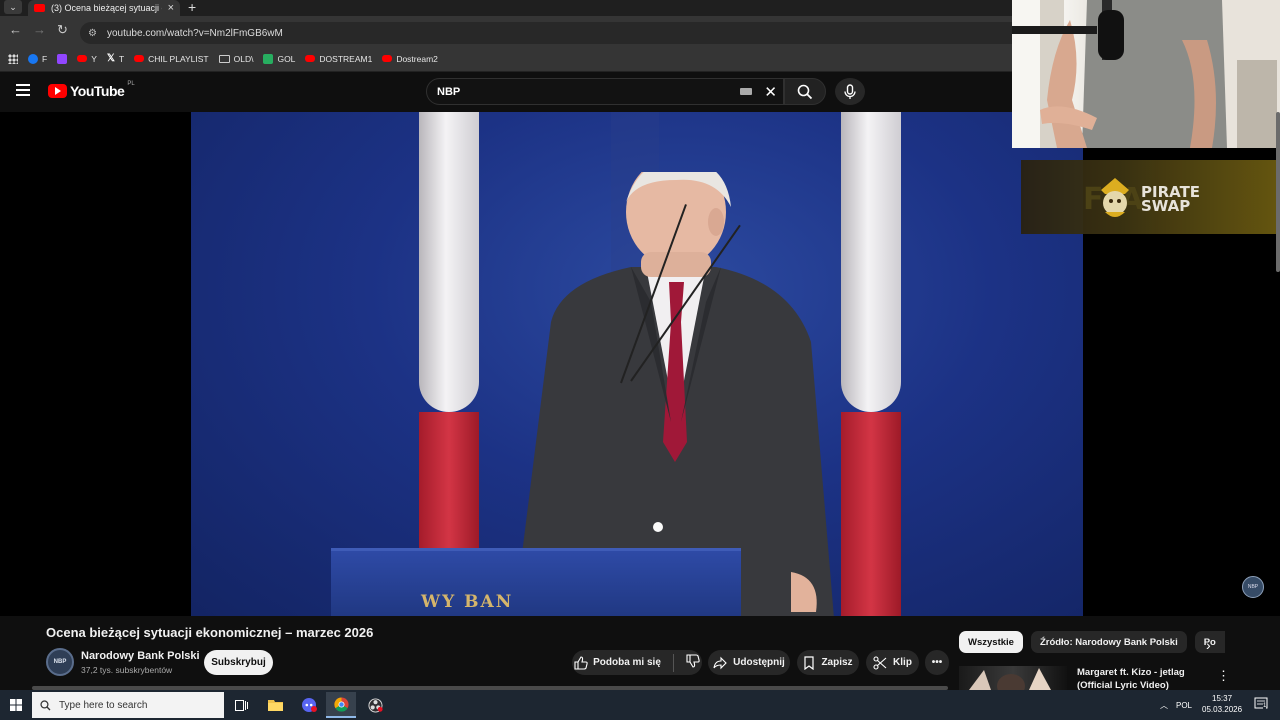  Describe the element at coordinates (720, 662) in the screenshot. I see `share-icon` at that location.